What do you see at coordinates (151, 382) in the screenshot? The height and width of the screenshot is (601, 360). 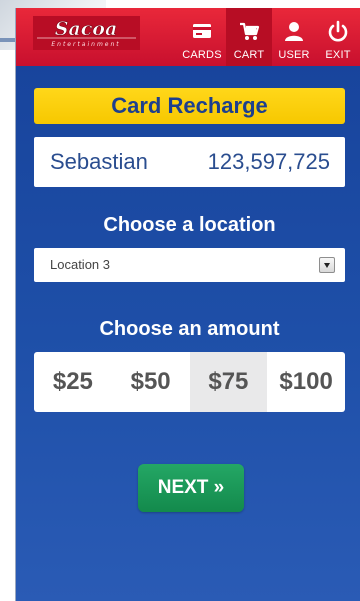 I see `amount-option-50: $50` at bounding box center [151, 382].